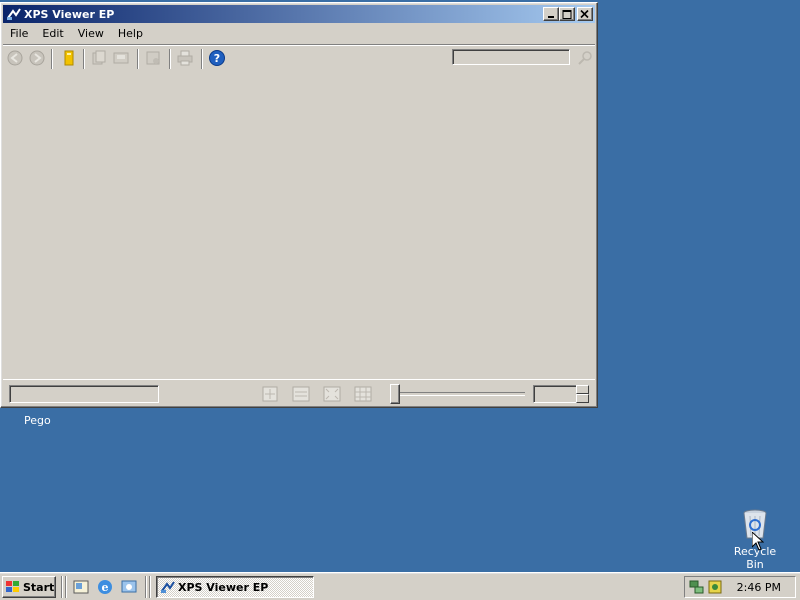 Image resolution: width=800 pixels, height=600 pixels. I want to click on clock: 2:46 PM, so click(759, 587).